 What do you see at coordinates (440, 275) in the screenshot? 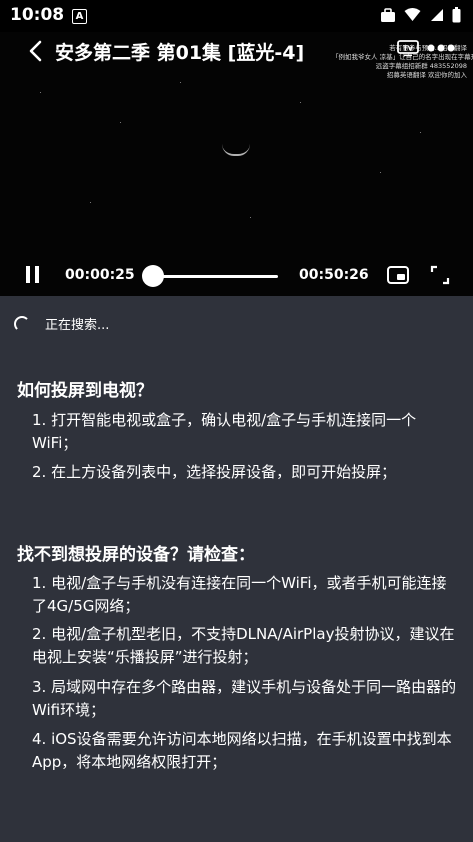
I see `fullscreen-icon` at bounding box center [440, 275].